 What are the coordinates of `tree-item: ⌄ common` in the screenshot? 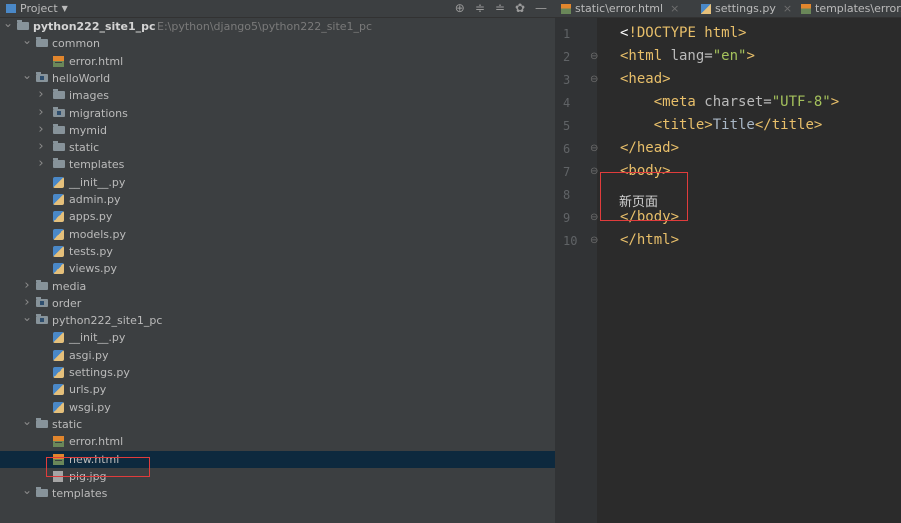 It's located at (277, 43).